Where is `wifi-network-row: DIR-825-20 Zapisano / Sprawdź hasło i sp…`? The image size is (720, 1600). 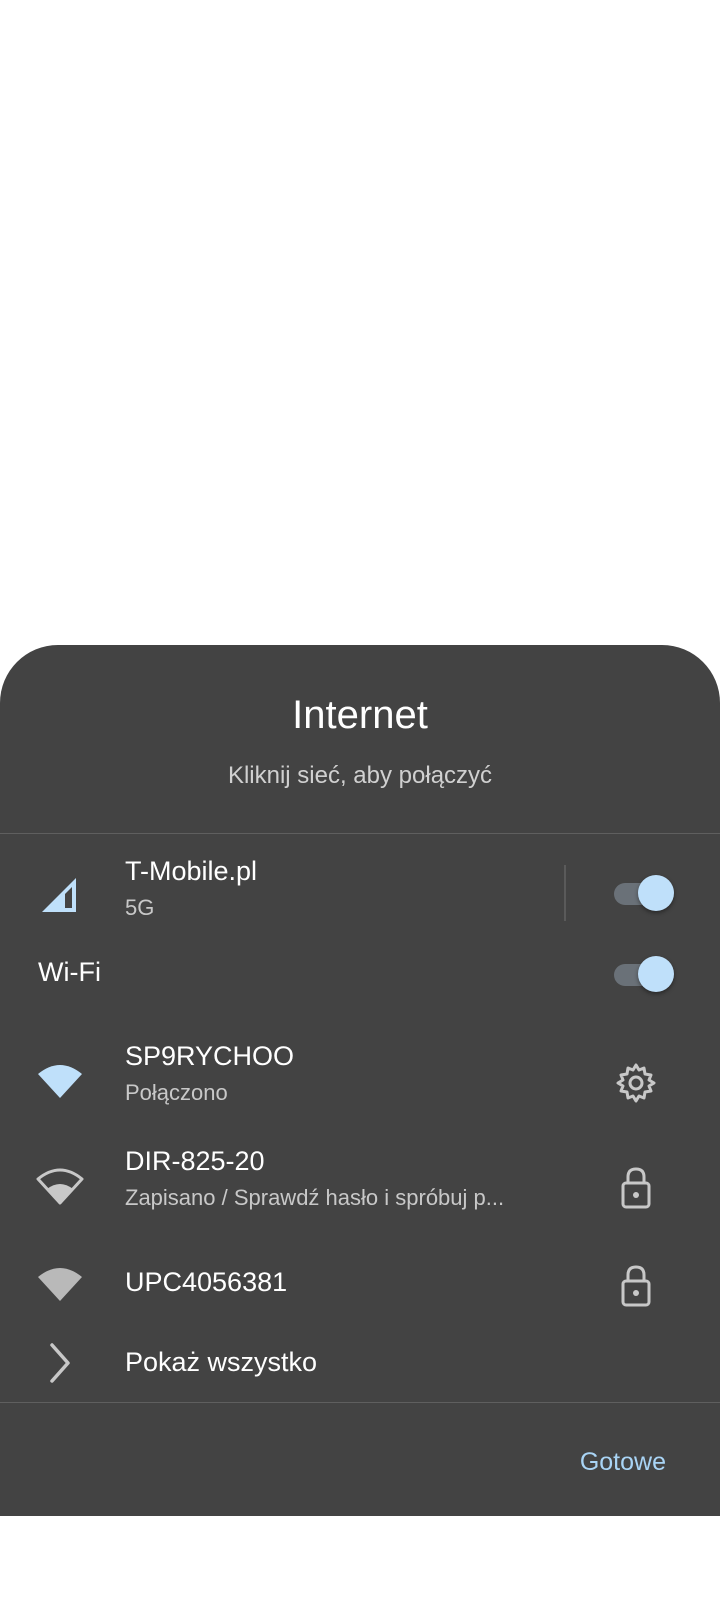
wifi-network-row: DIR-825-20 Zapisano / Sprawdź hasło i sp… is located at coordinates (360, 1188).